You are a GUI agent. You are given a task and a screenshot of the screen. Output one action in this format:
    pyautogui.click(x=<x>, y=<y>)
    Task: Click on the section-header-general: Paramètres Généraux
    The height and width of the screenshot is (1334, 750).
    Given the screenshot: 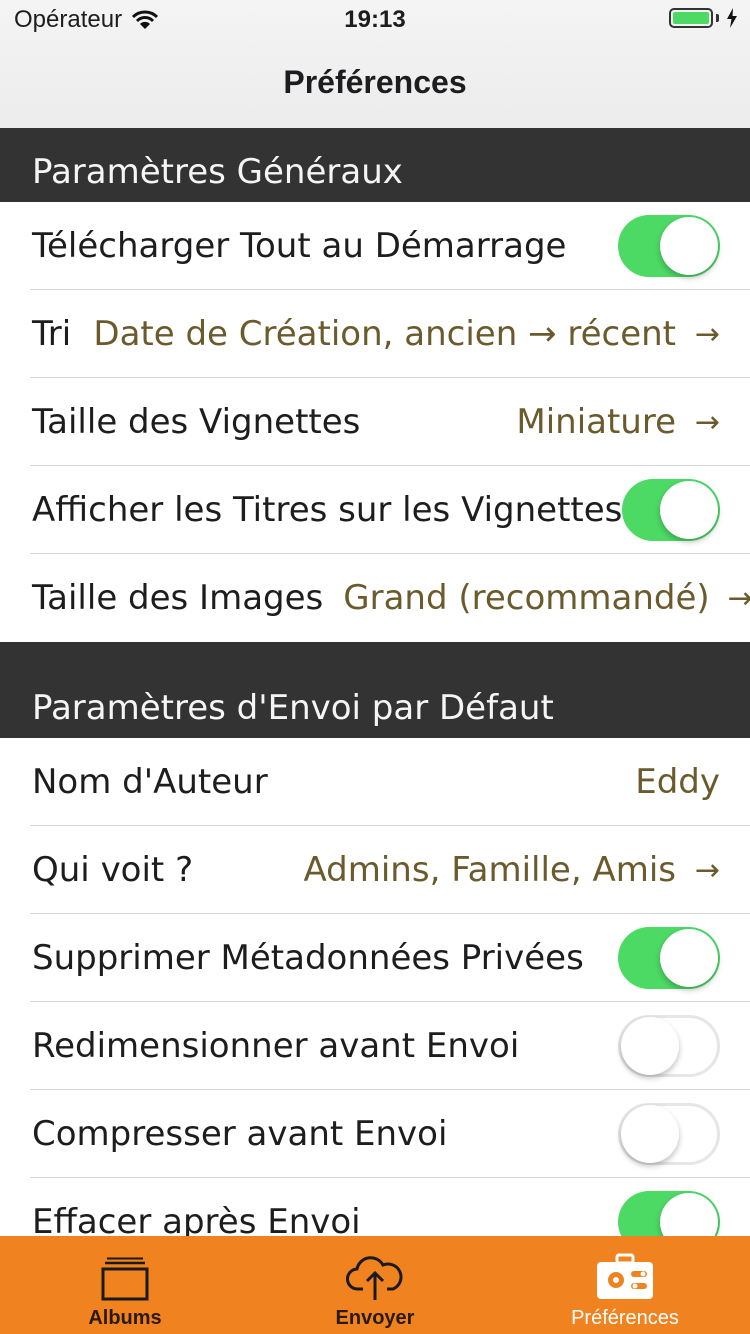 What is the action you would take?
    pyautogui.click(x=375, y=165)
    